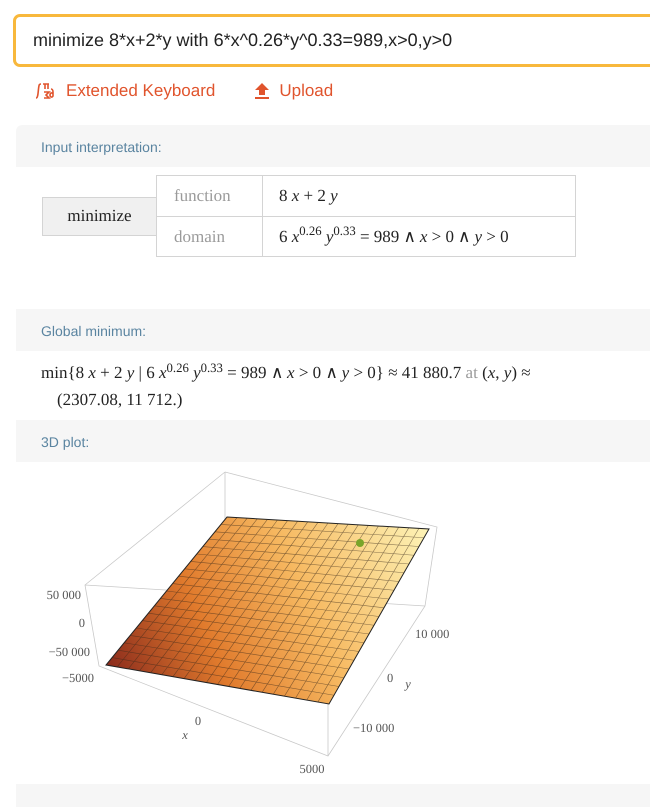 This screenshot has height=807, width=650. What do you see at coordinates (262, 91) in the screenshot?
I see `upload-icon` at bounding box center [262, 91].